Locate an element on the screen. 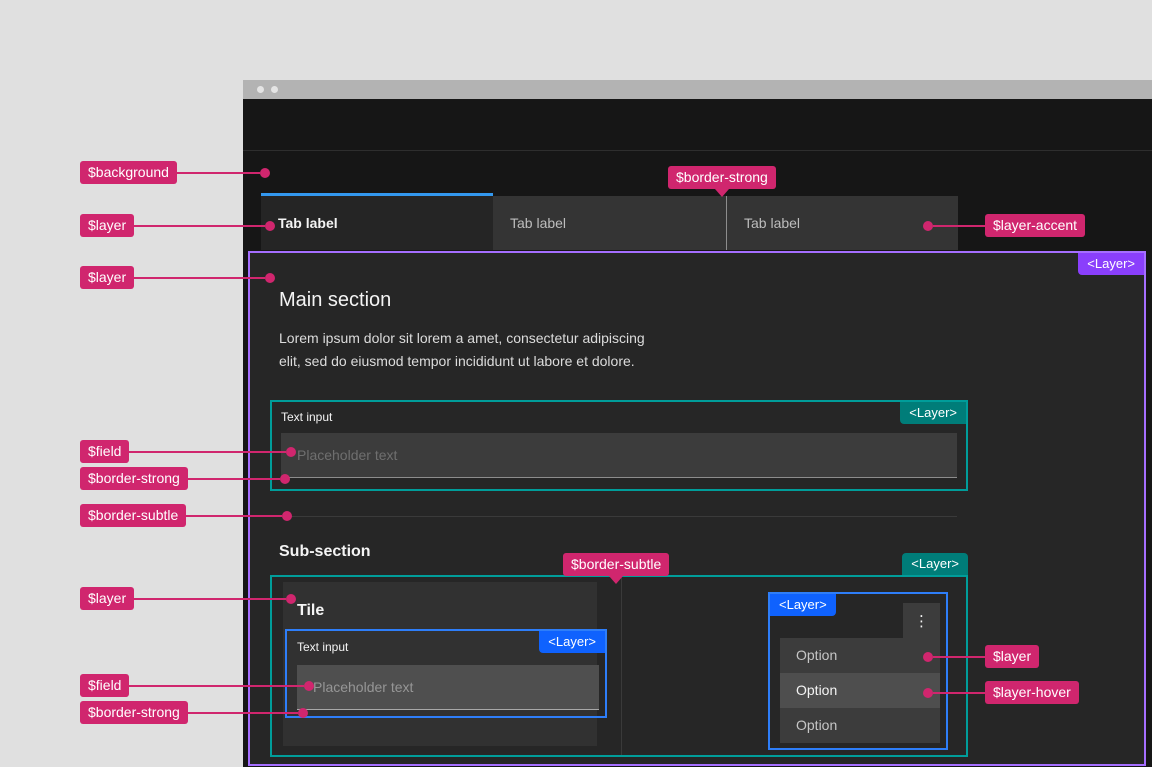 This screenshot has width=1152, height=767. annotation-layer-tile: $layer is located at coordinates (188, 598).